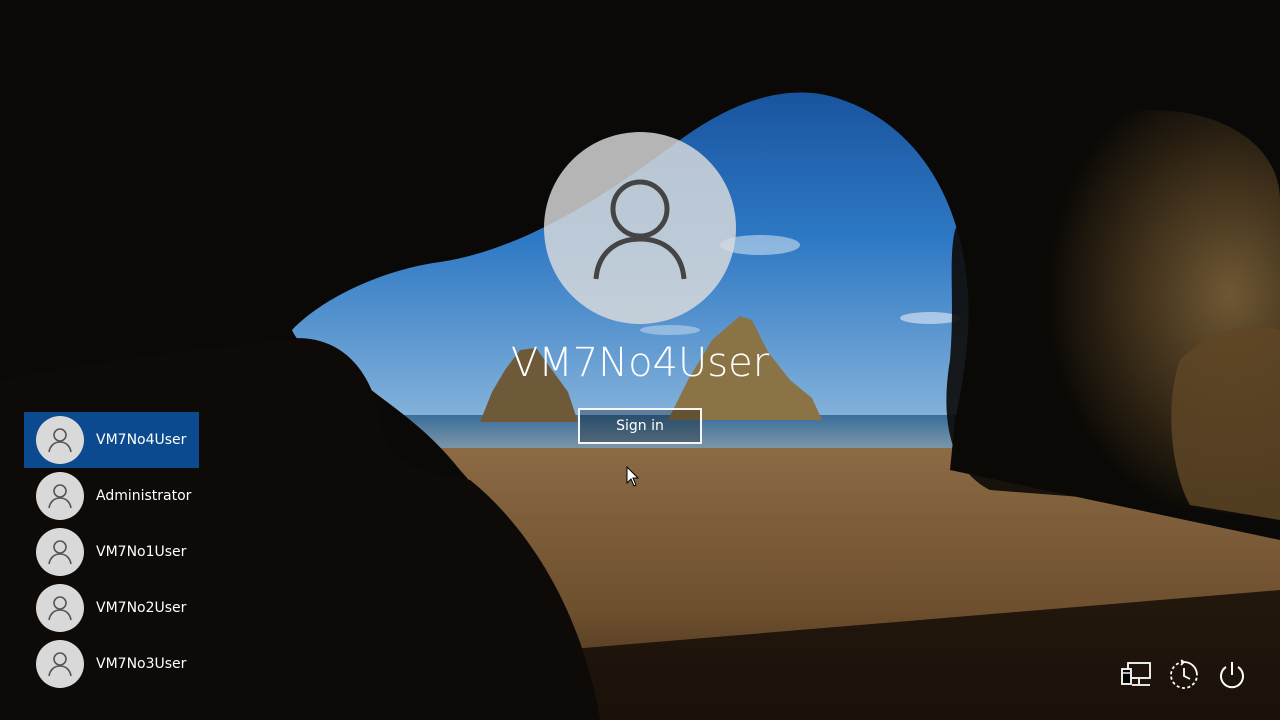 The width and height of the screenshot is (1280, 720). What do you see at coordinates (640, 363) in the screenshot?
I see `current-user-name: VM7No4User` at bounding box center [640, 363].